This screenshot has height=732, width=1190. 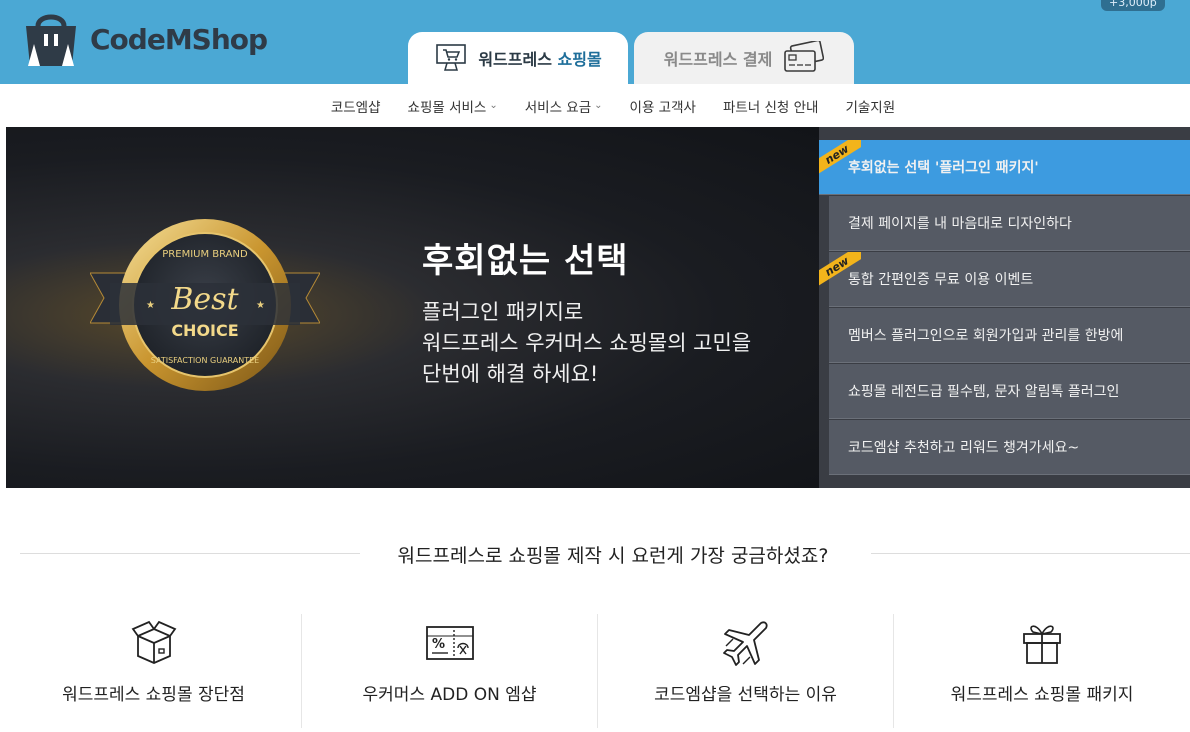 I want to click on nav-partner-label: 파트너 신청 안내, so click(x=770, y=107).